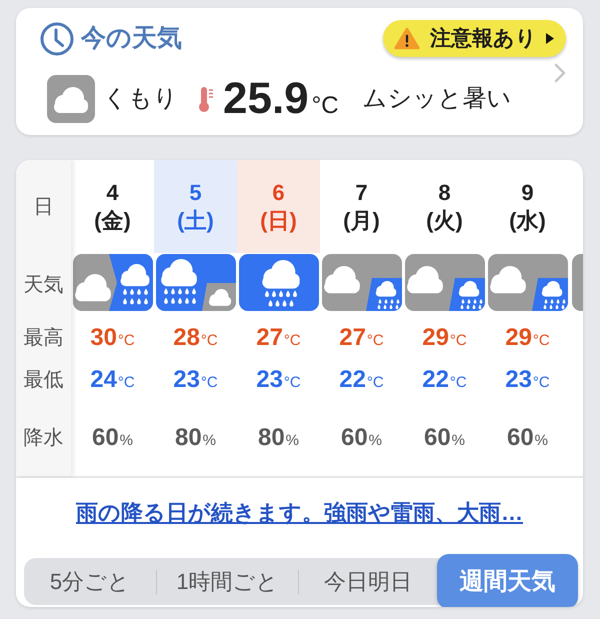 The image size is (600, 619). I want to click on date-number: 7, so click(361, 192).